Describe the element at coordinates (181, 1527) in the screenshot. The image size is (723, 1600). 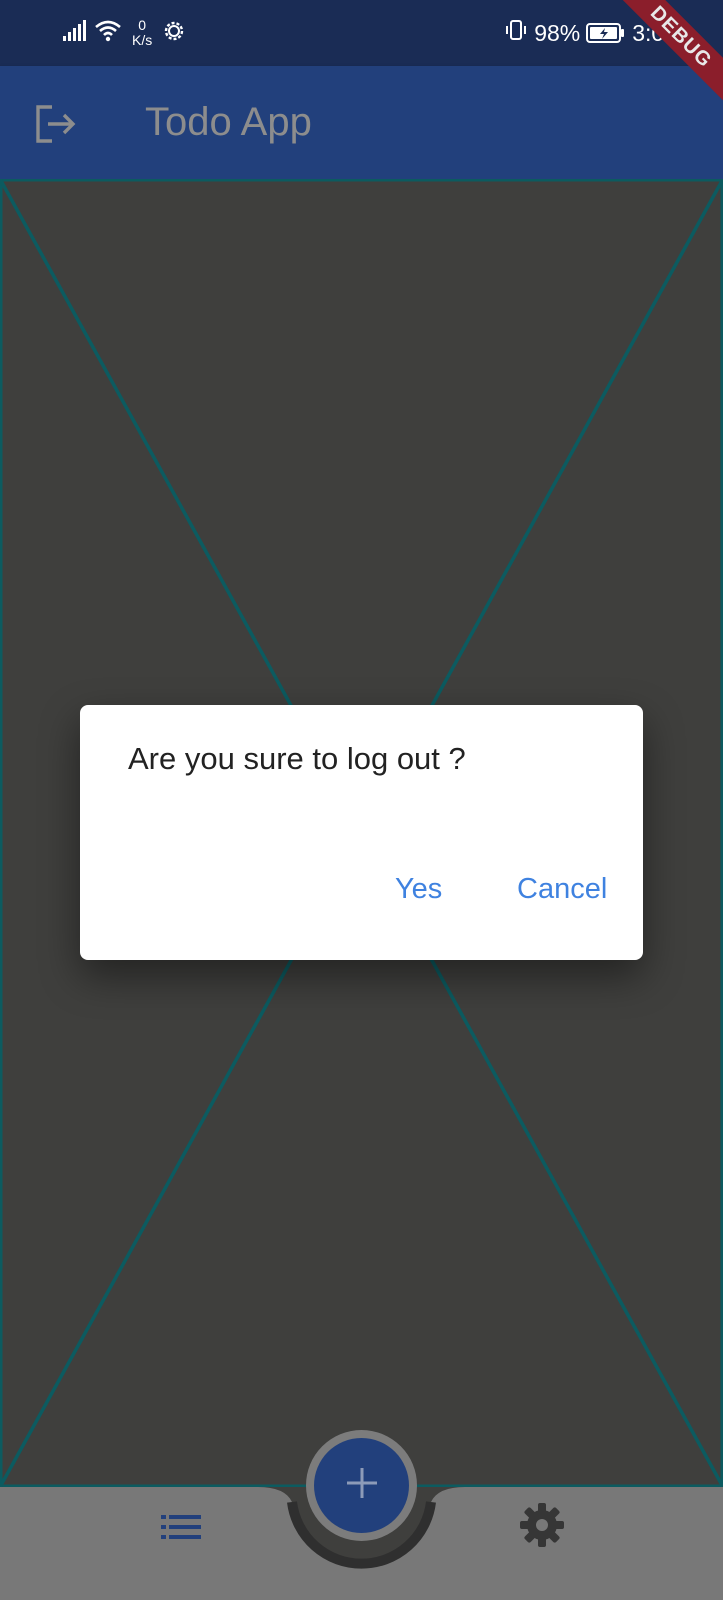
I see `list-icon` at that location.